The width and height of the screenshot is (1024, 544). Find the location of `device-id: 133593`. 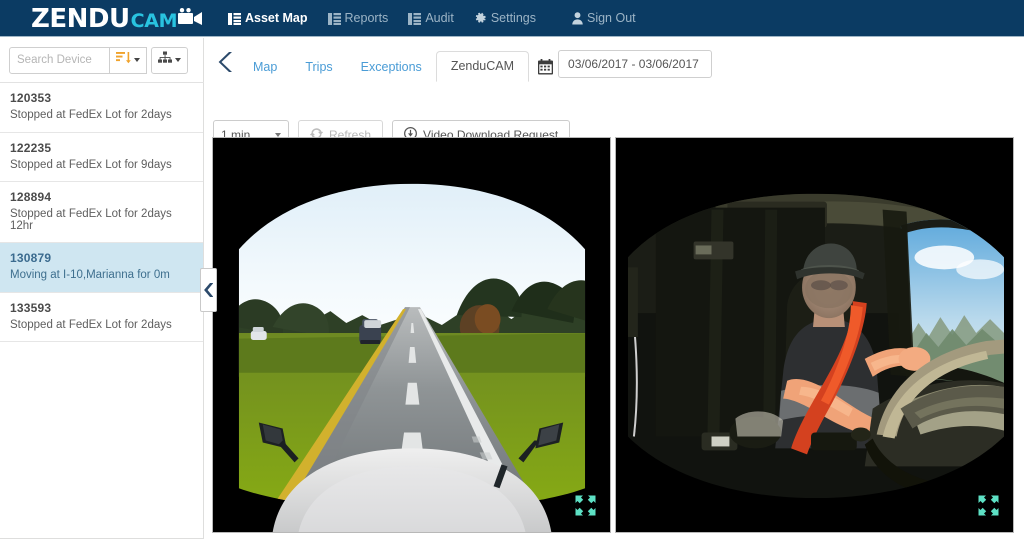

device-id: 133593 is located at coordinates (31, 307).